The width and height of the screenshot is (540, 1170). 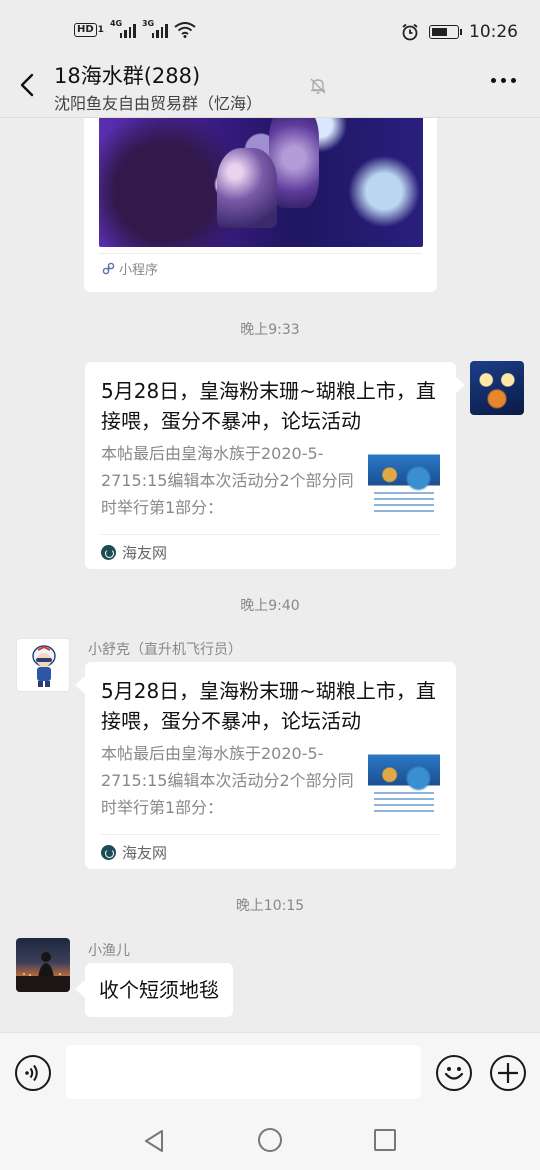 I want to click on plus-button, so click(x=508, y=1073).